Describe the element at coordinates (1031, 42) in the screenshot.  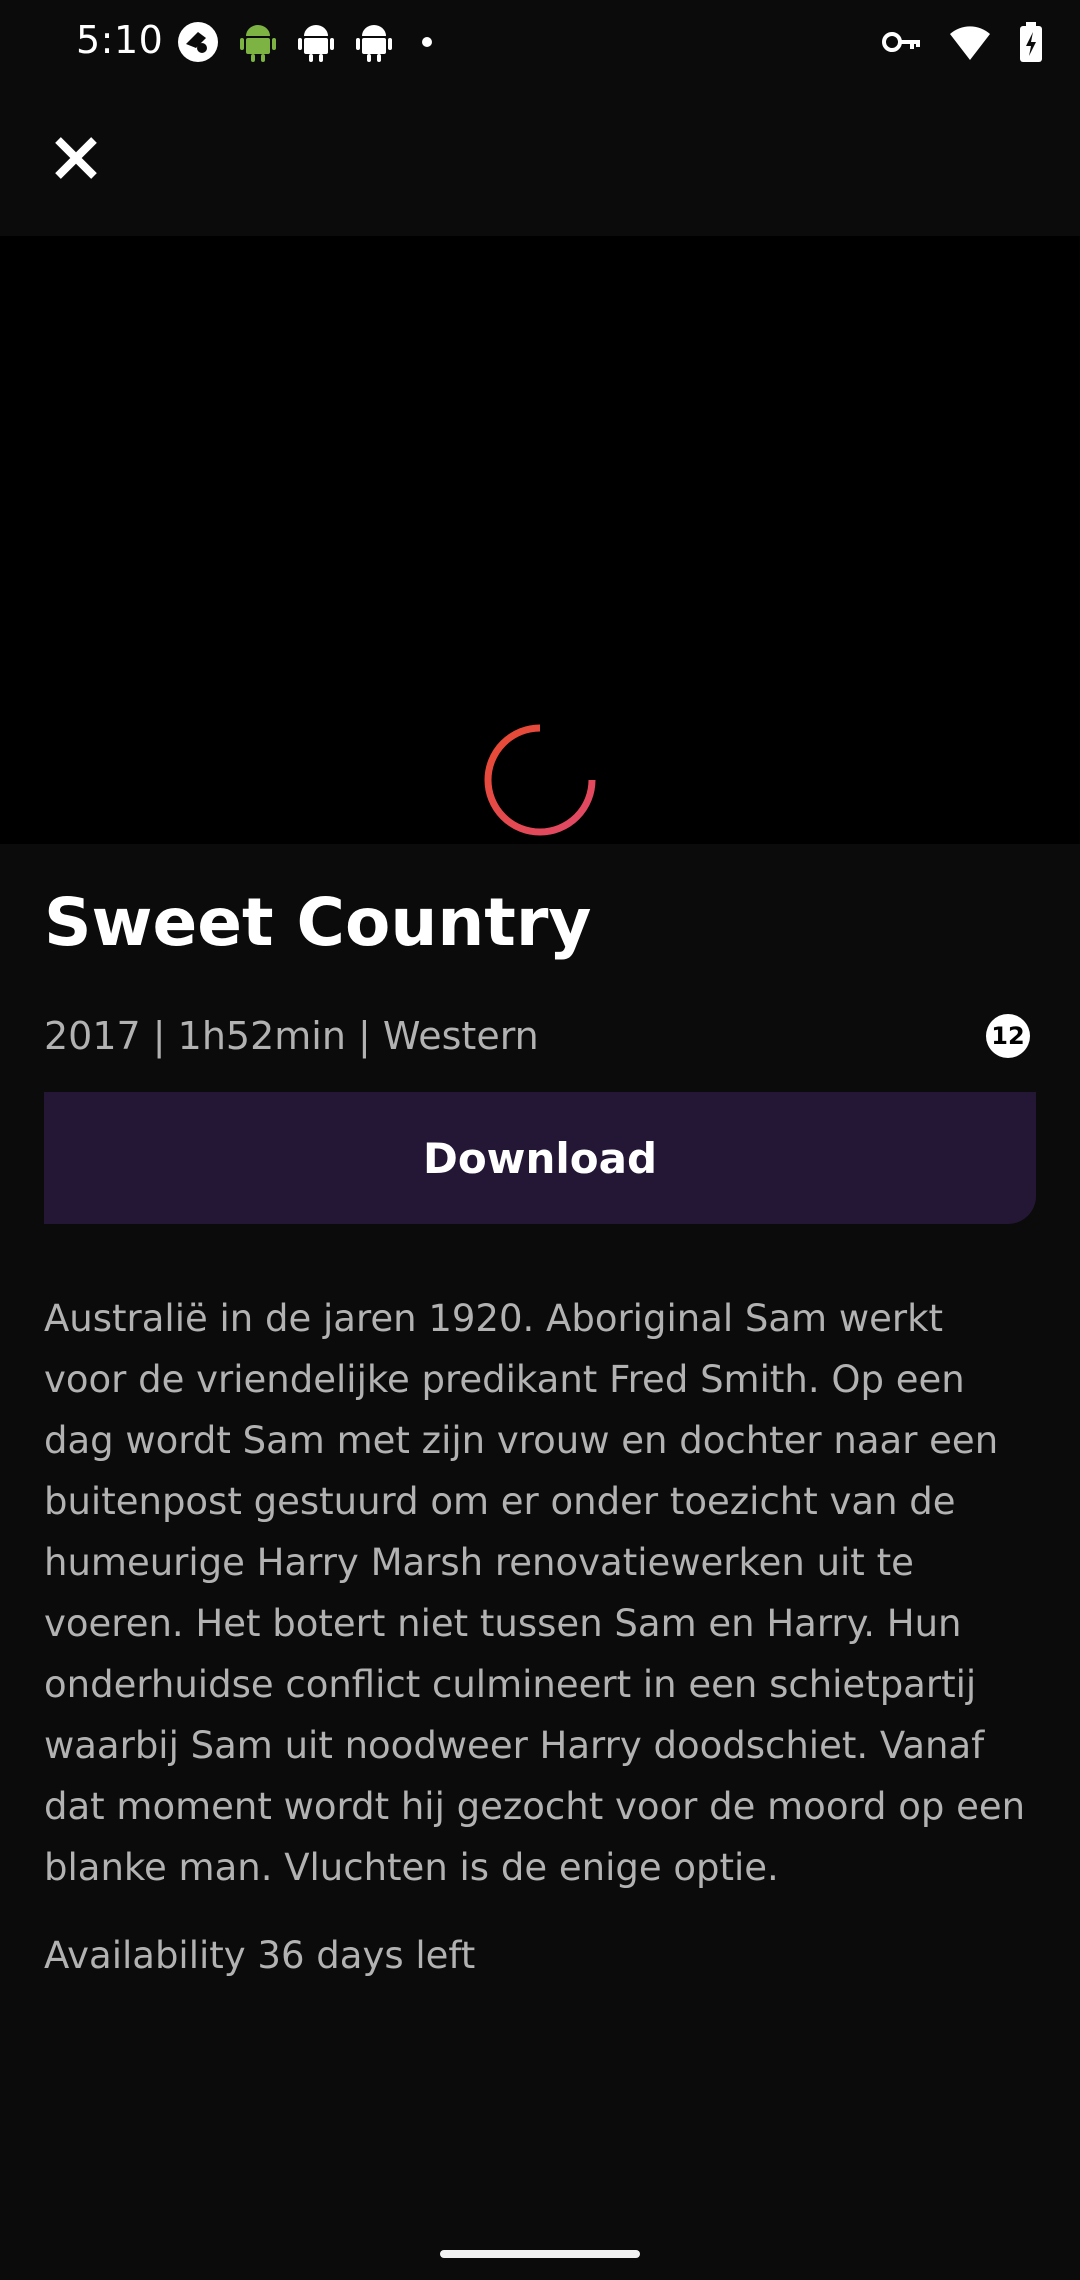
I see `battery-charging-icon` at that location.